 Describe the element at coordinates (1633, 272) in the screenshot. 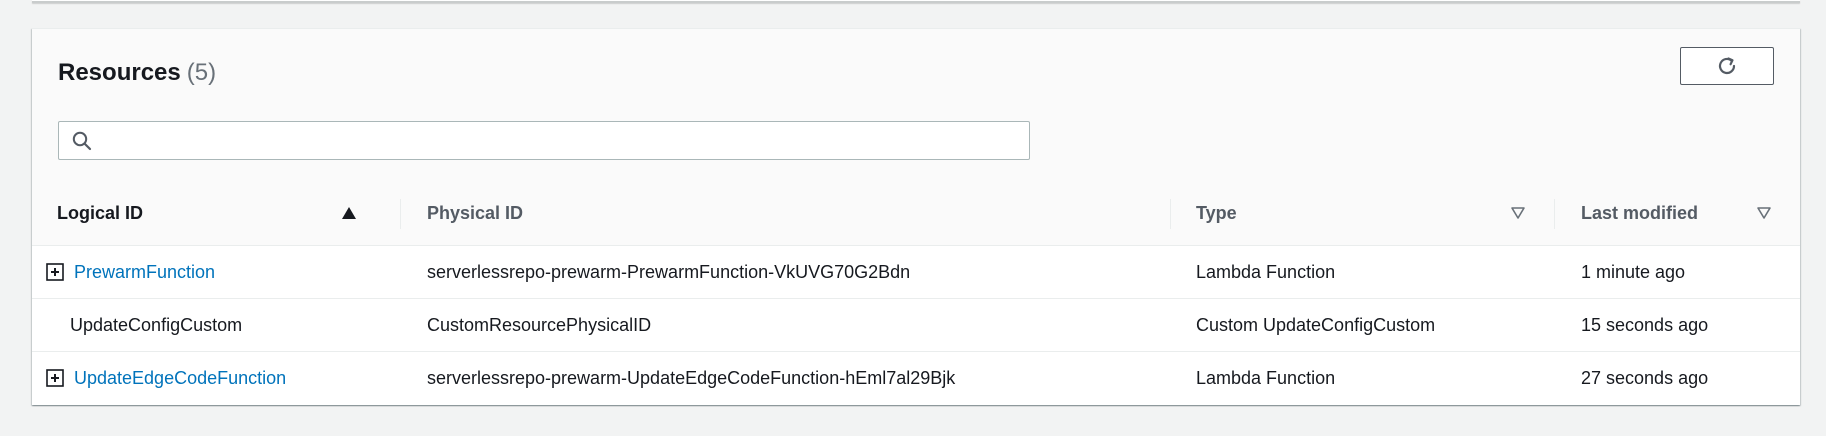

I see `last-modified-cell: 1 minute ago` at that location.